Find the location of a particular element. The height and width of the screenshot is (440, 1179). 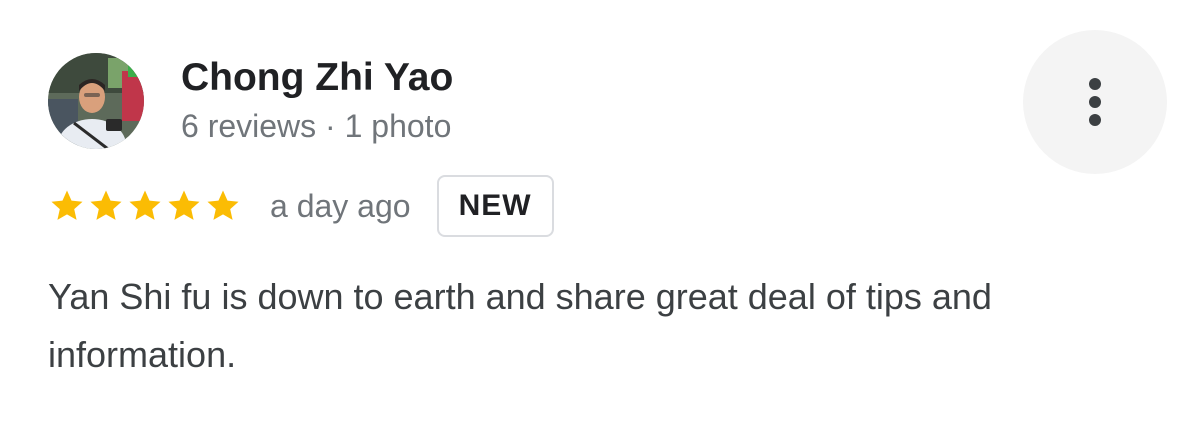

avatar-photo is located at coordinates (96, 101).